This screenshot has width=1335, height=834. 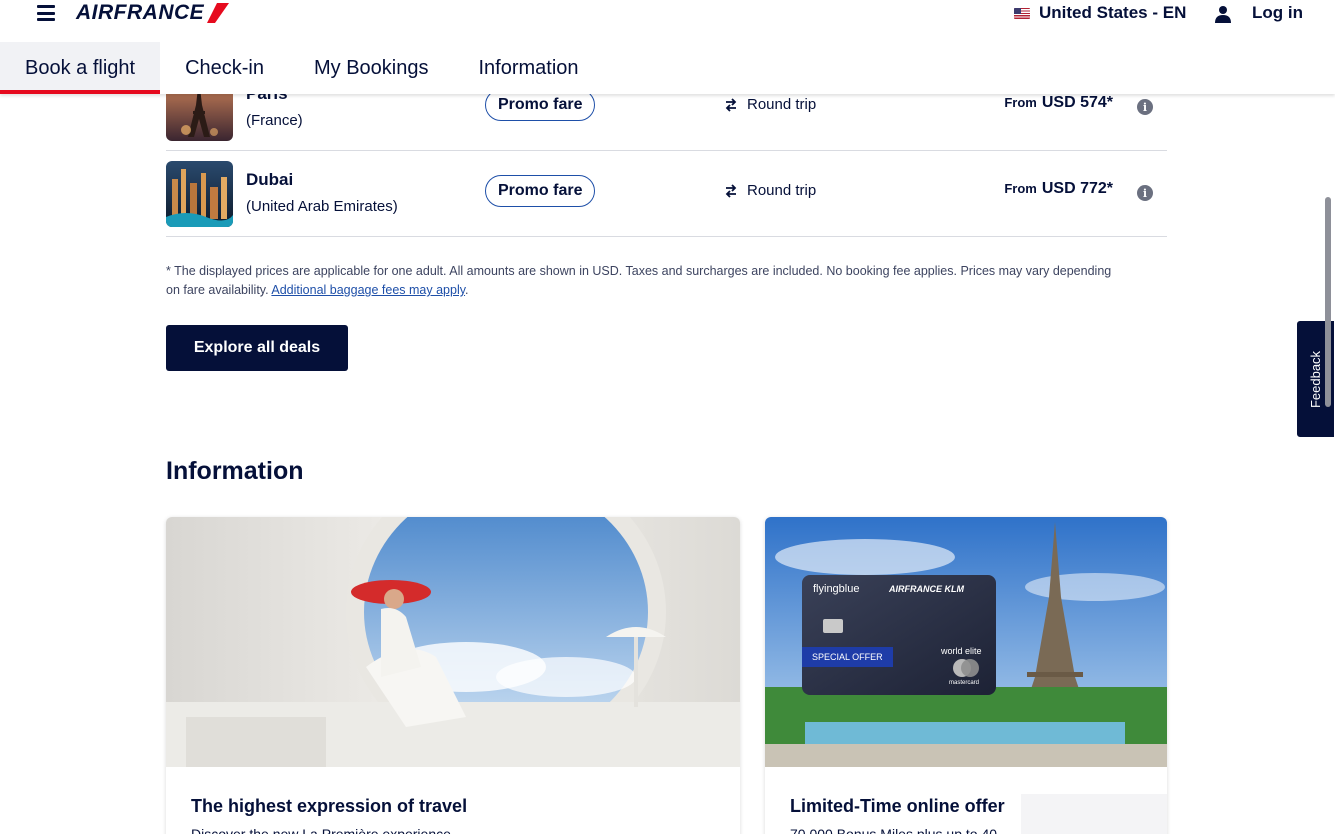 What do you see at coordinates (1113, 12) in the screenshot?
I see `locale-label: United States - EN` at bounding box center [1113, 12].